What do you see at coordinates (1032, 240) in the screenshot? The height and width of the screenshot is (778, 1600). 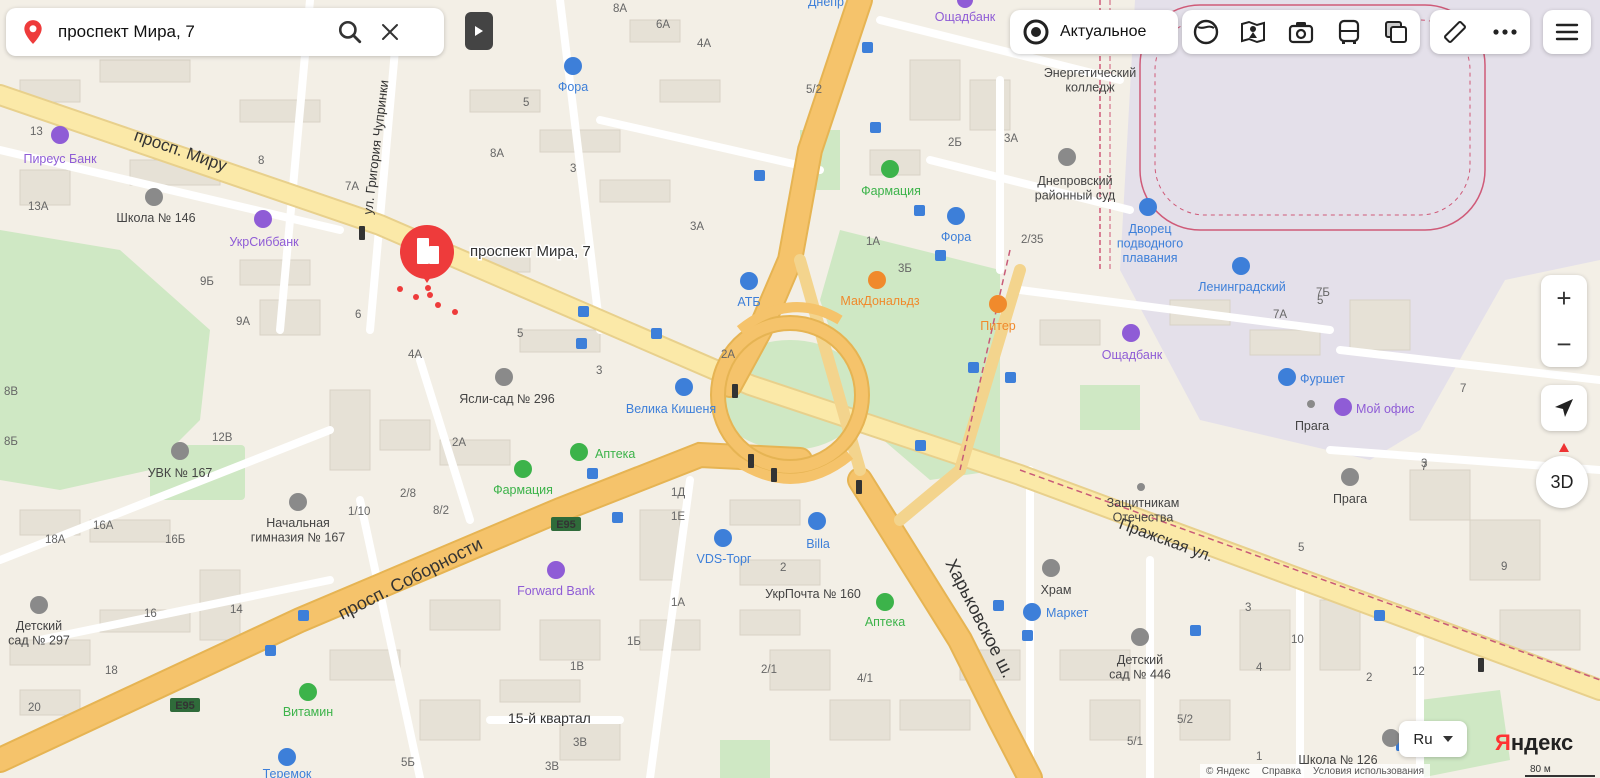 I see `svg-text: 2/35` at bounding box center [1032, 240].